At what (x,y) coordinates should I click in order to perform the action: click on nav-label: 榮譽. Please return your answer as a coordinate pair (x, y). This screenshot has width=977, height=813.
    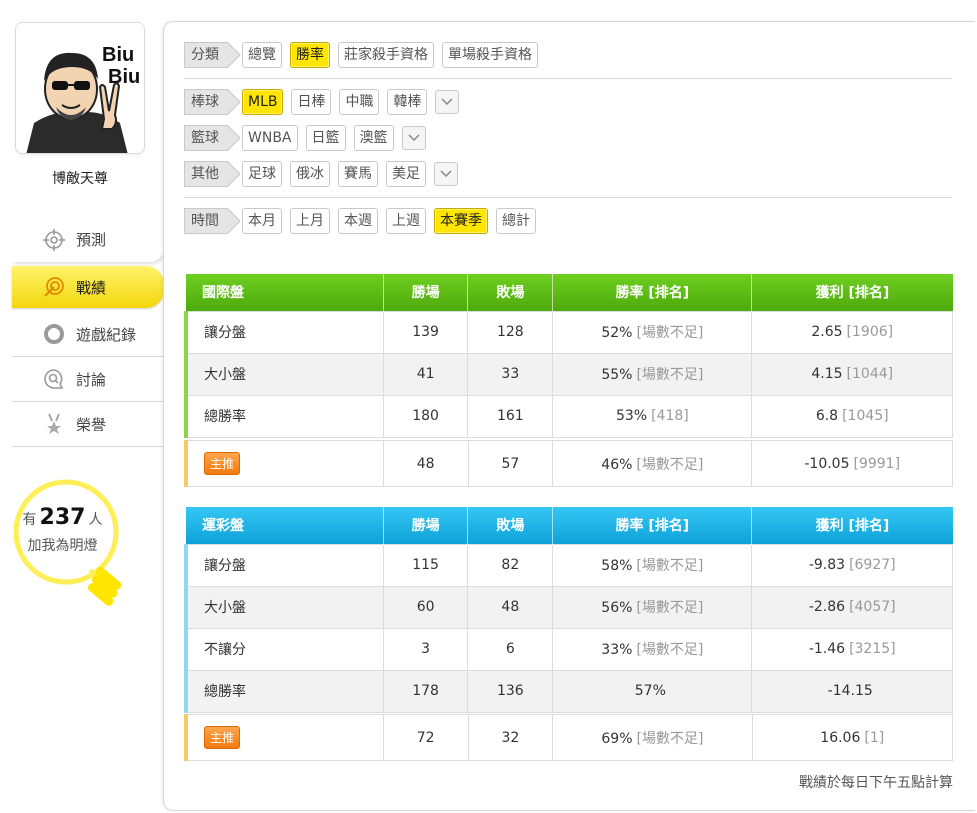
    Looking at the image, I should click on (91, 424).